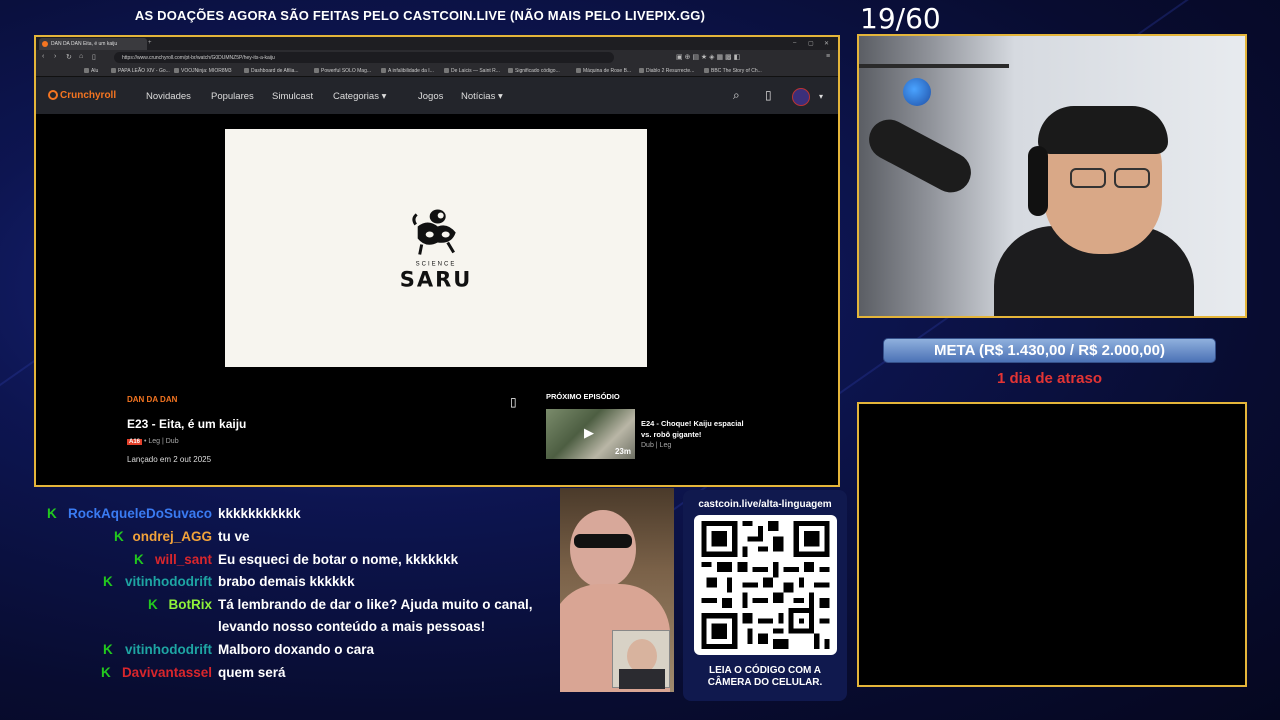  Describe the element at coordinates (1052, 544) in the screenshot. I see `empty-overlay-panel` at that location.